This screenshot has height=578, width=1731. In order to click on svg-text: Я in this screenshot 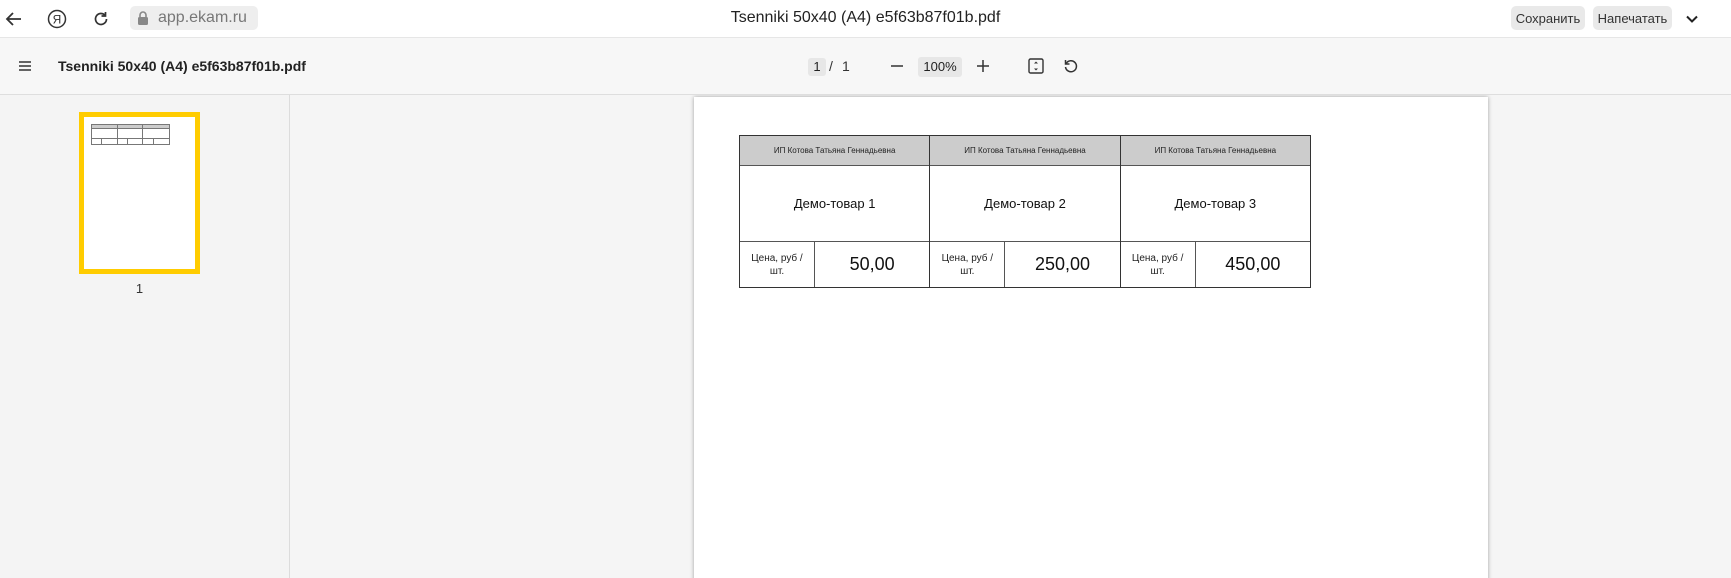, I will do `click(57, 20)`.